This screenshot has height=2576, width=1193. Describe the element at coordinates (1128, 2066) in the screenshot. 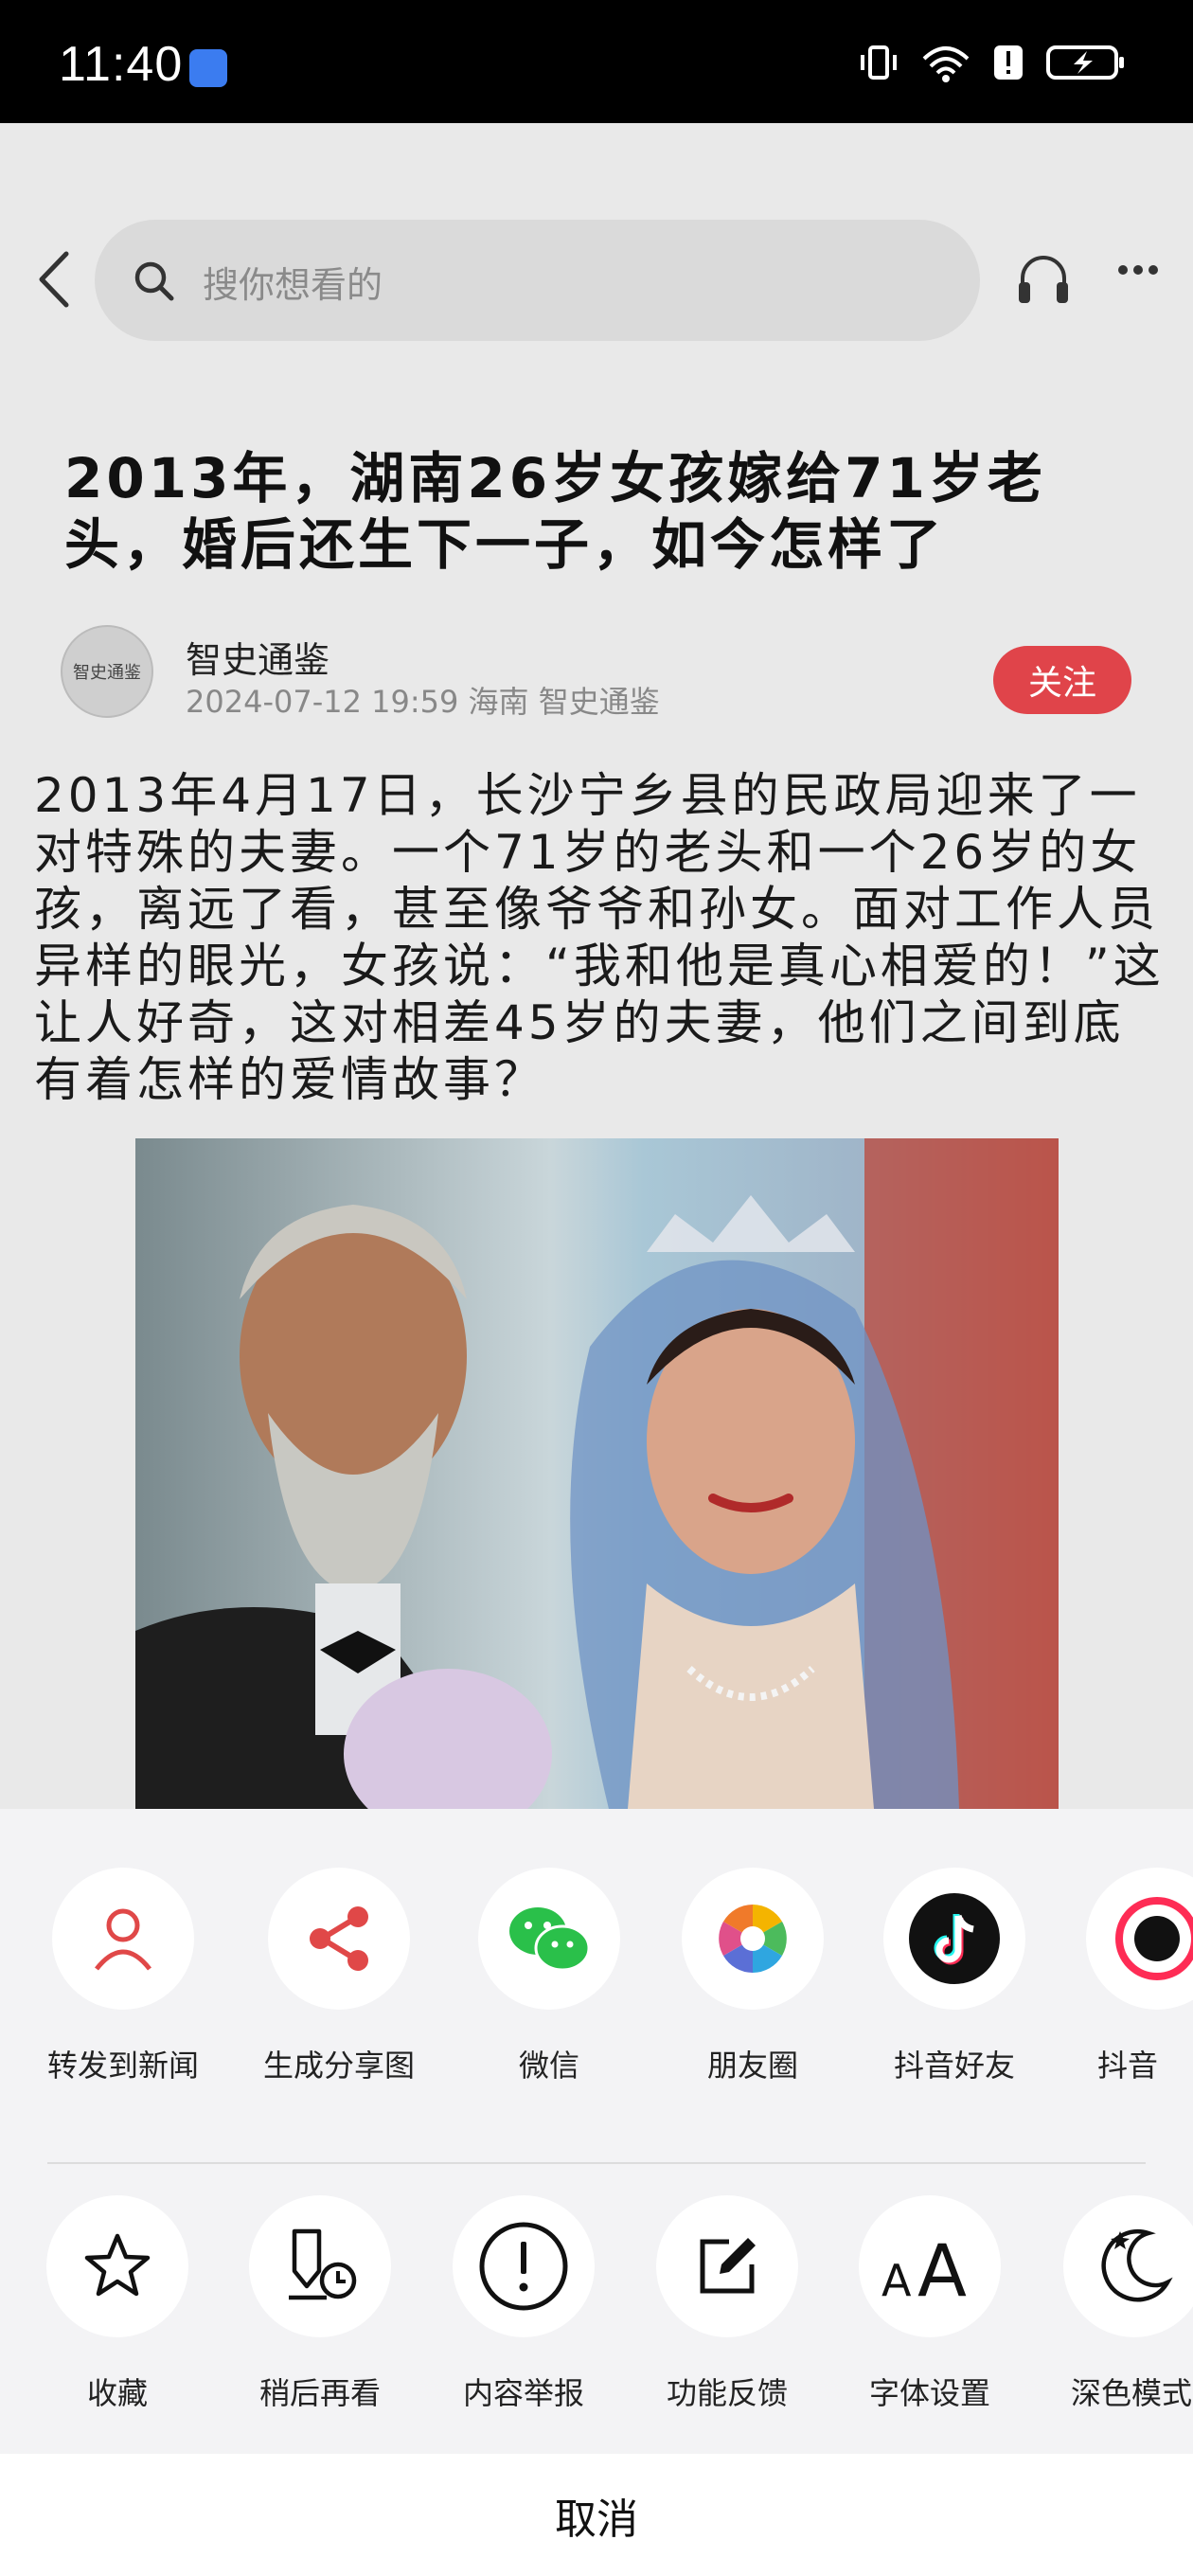

I see `share-item-label: 抖音` at that location.